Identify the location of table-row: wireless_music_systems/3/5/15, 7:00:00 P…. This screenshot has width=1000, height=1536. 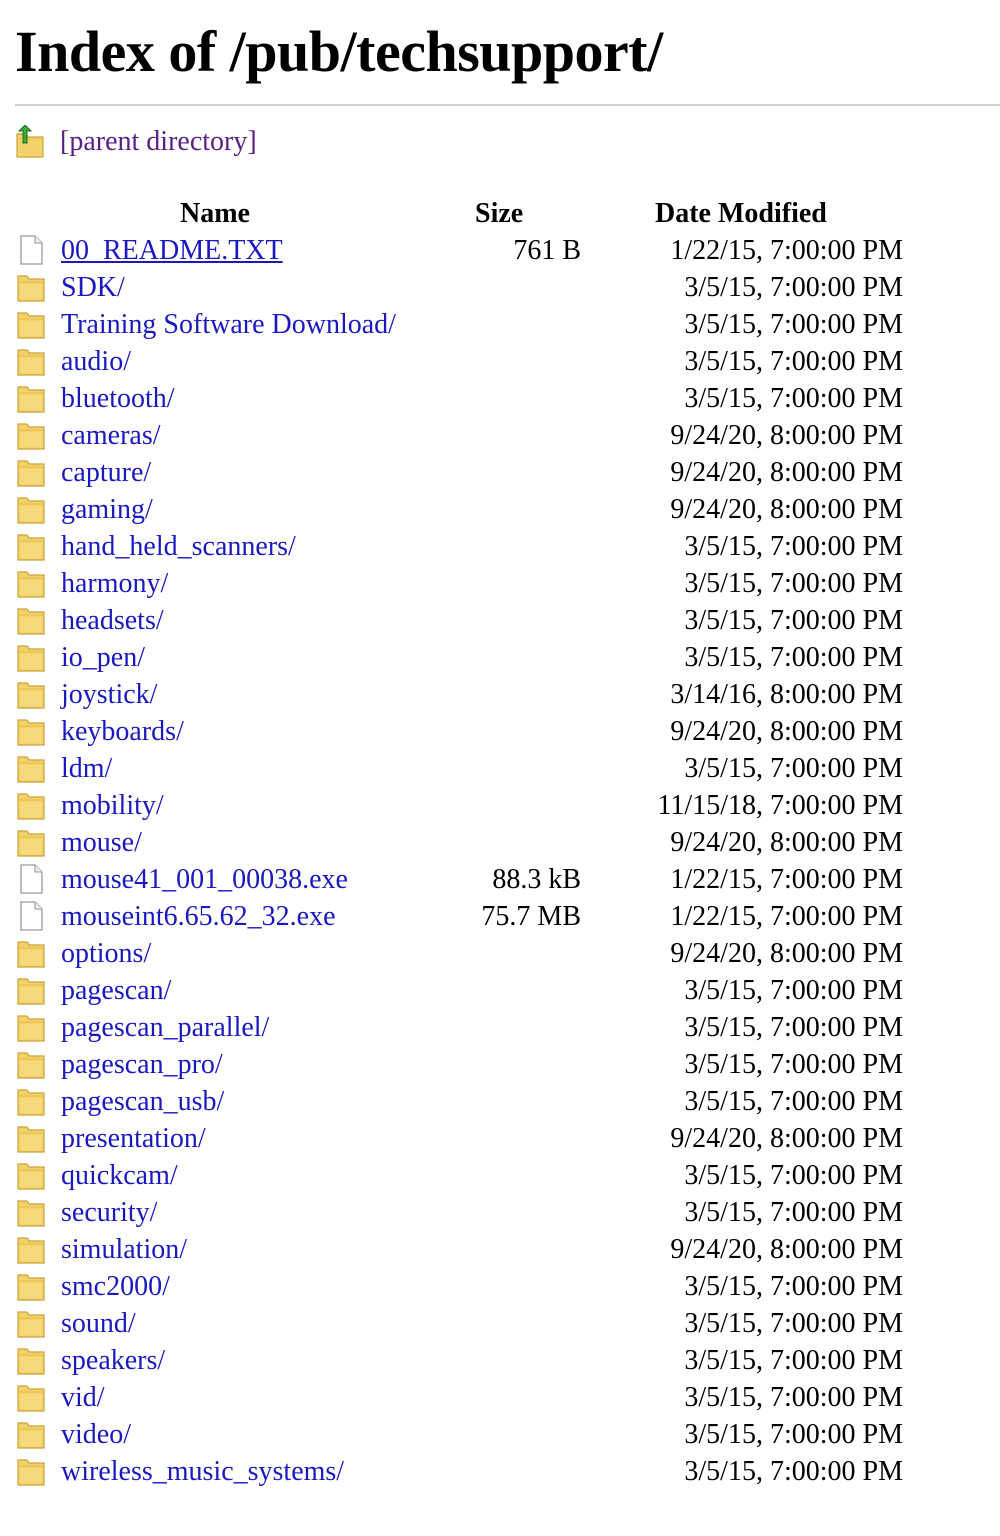
(500, 1471).